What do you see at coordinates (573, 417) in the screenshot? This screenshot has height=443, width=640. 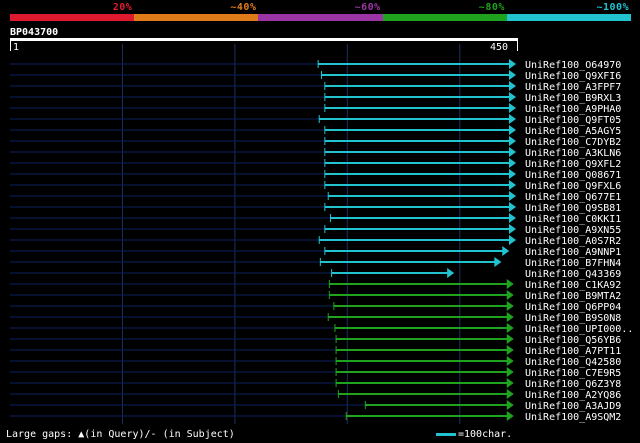 I see `hit-name-link: UniRef100_A9SQM2` at bounding box center [573, 417].